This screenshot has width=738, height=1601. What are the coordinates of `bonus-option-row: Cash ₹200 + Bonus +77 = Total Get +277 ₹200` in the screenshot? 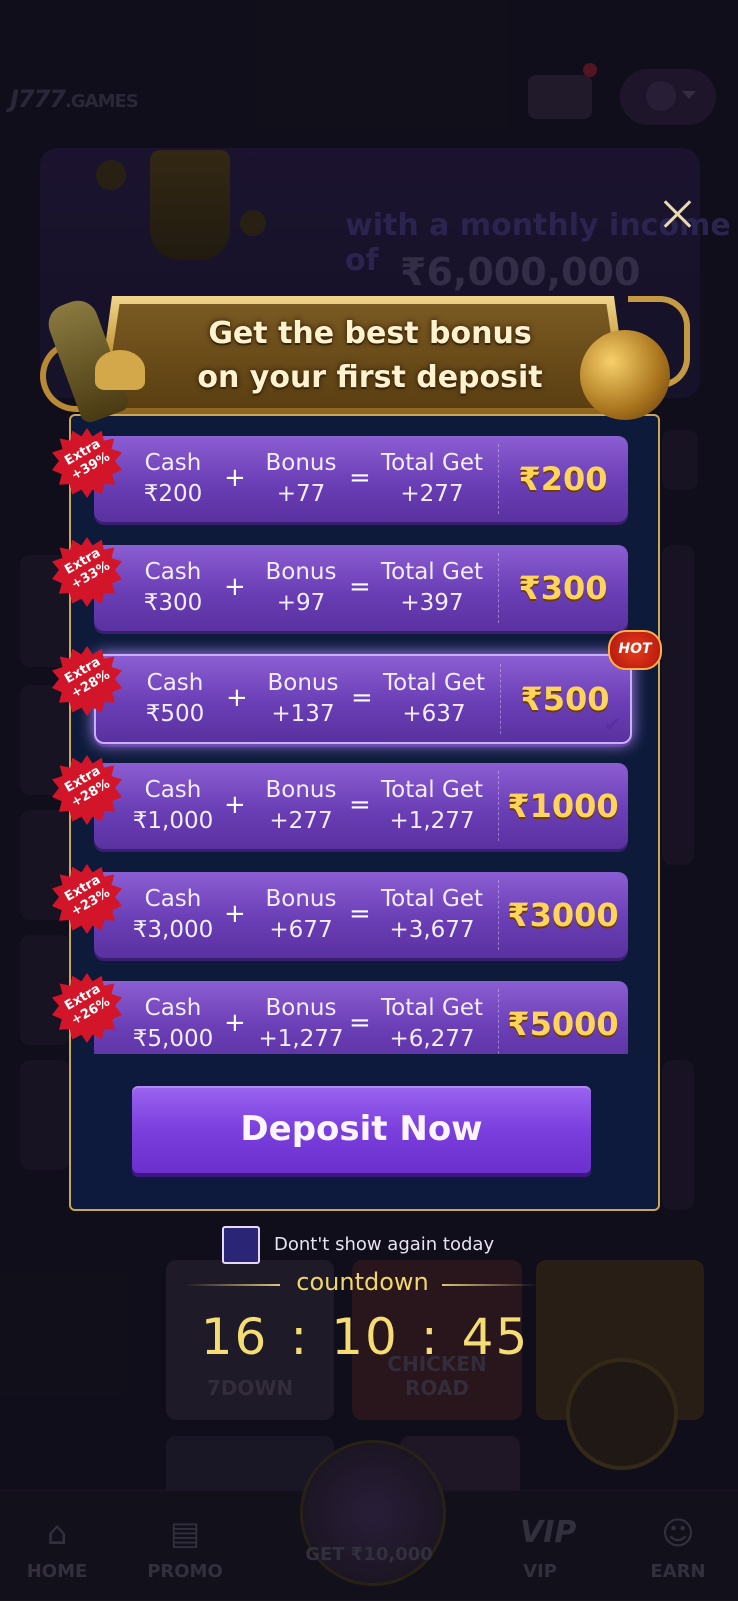 It's located at (361, 479).